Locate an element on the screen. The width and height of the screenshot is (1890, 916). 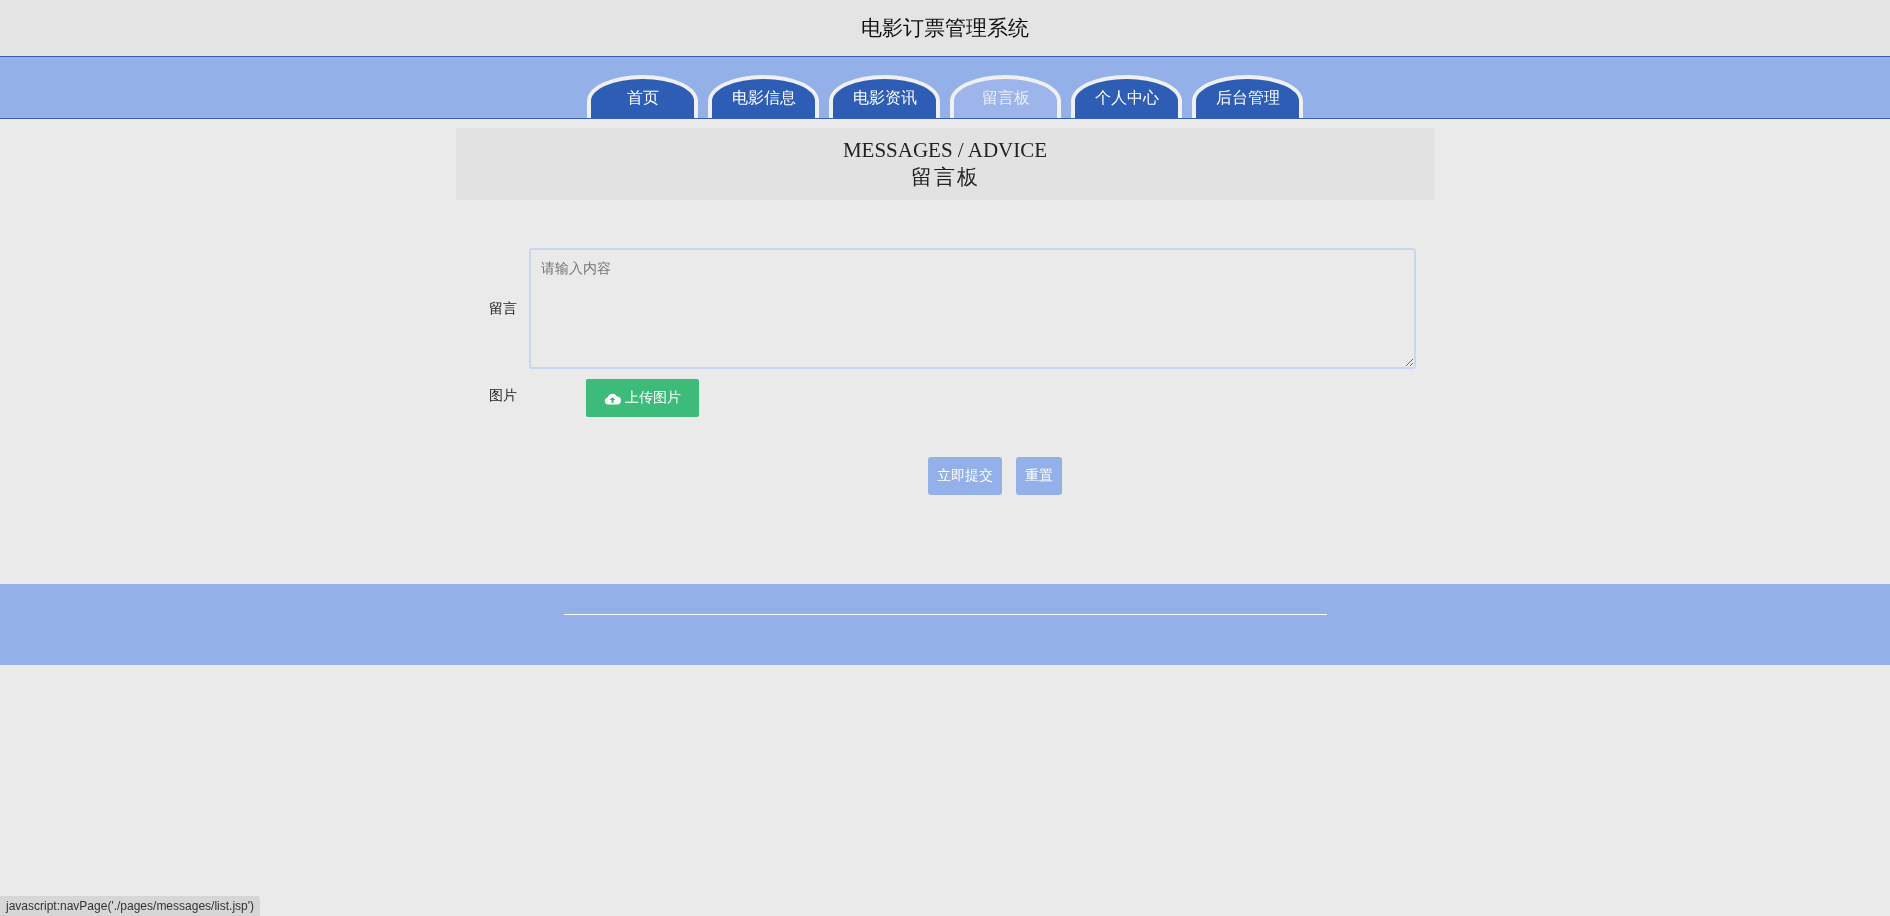
site-title: 电影订票管理系统 is located at coordinates (945, 28).